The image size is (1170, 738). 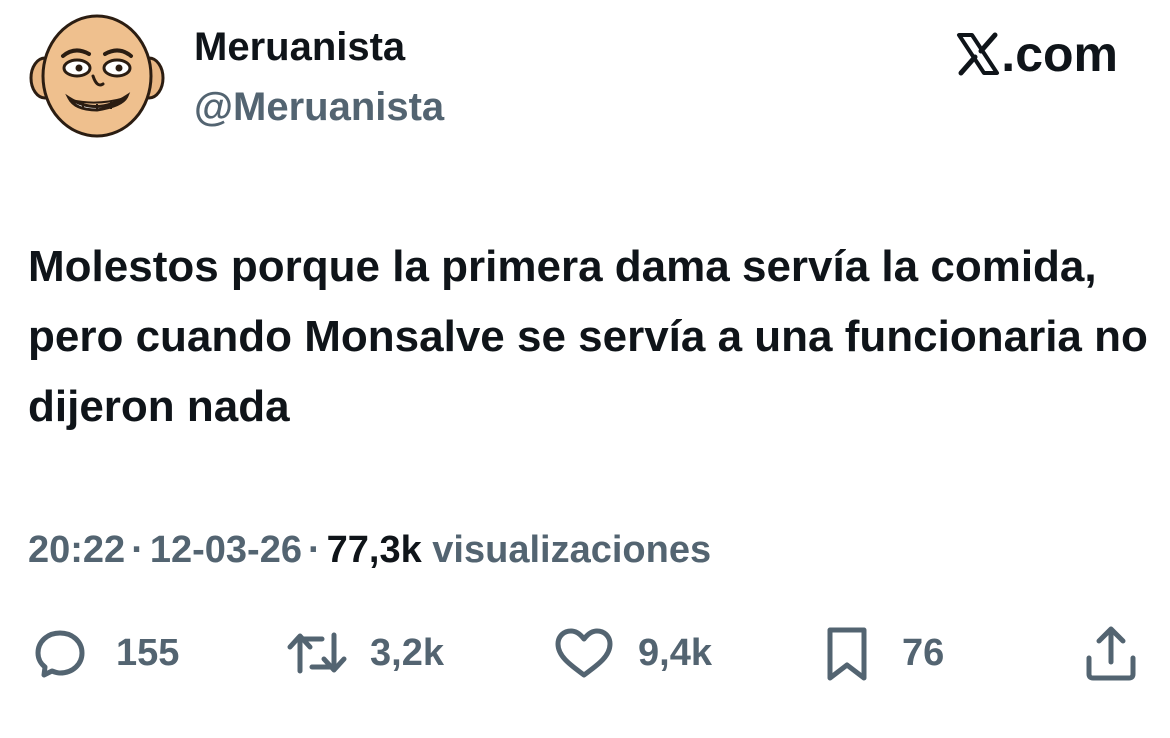 I want to click on avatar, so click(x=97, y=76).